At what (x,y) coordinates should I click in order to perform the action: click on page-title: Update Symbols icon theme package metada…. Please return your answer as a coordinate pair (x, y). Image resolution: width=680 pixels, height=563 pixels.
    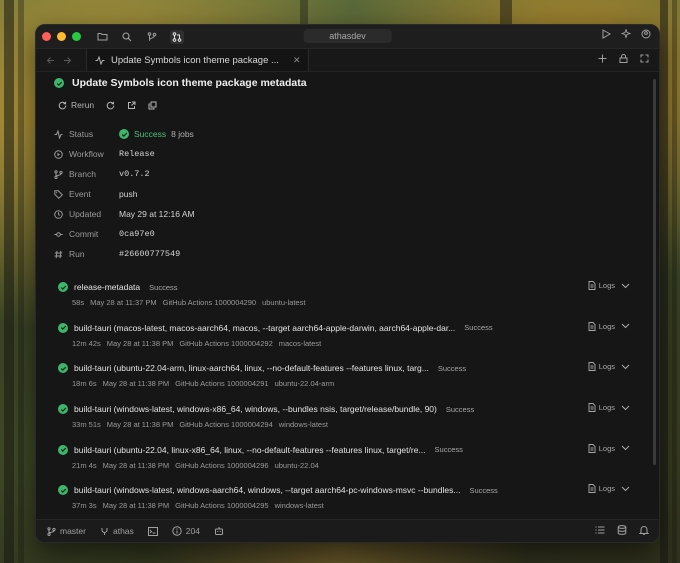
    Looking at the image, I should click on (189, 83).